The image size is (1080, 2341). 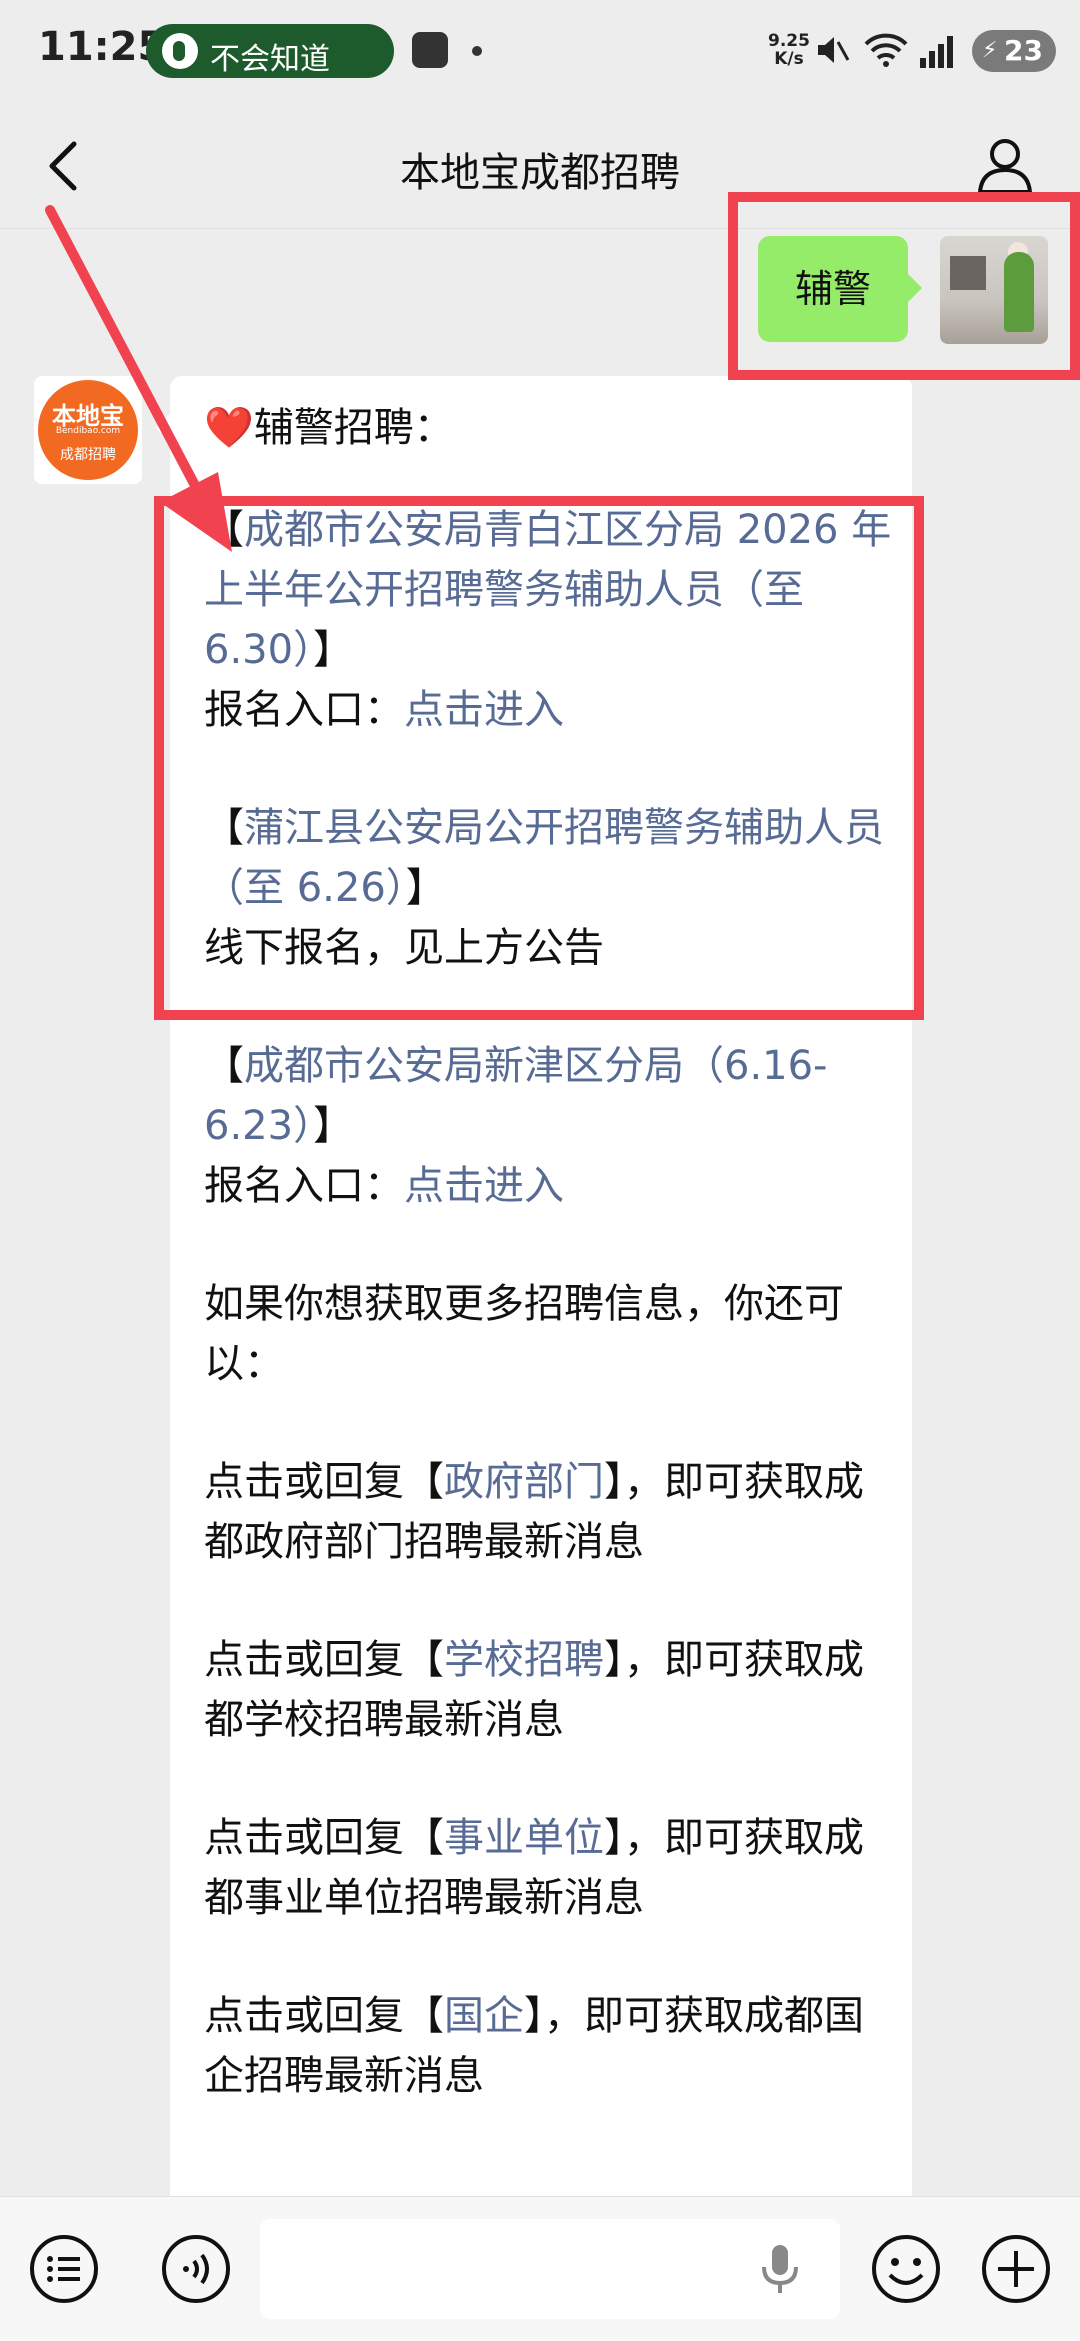 I want to click on live-activity-pill: 不会知道, so click(x=270, y=51).